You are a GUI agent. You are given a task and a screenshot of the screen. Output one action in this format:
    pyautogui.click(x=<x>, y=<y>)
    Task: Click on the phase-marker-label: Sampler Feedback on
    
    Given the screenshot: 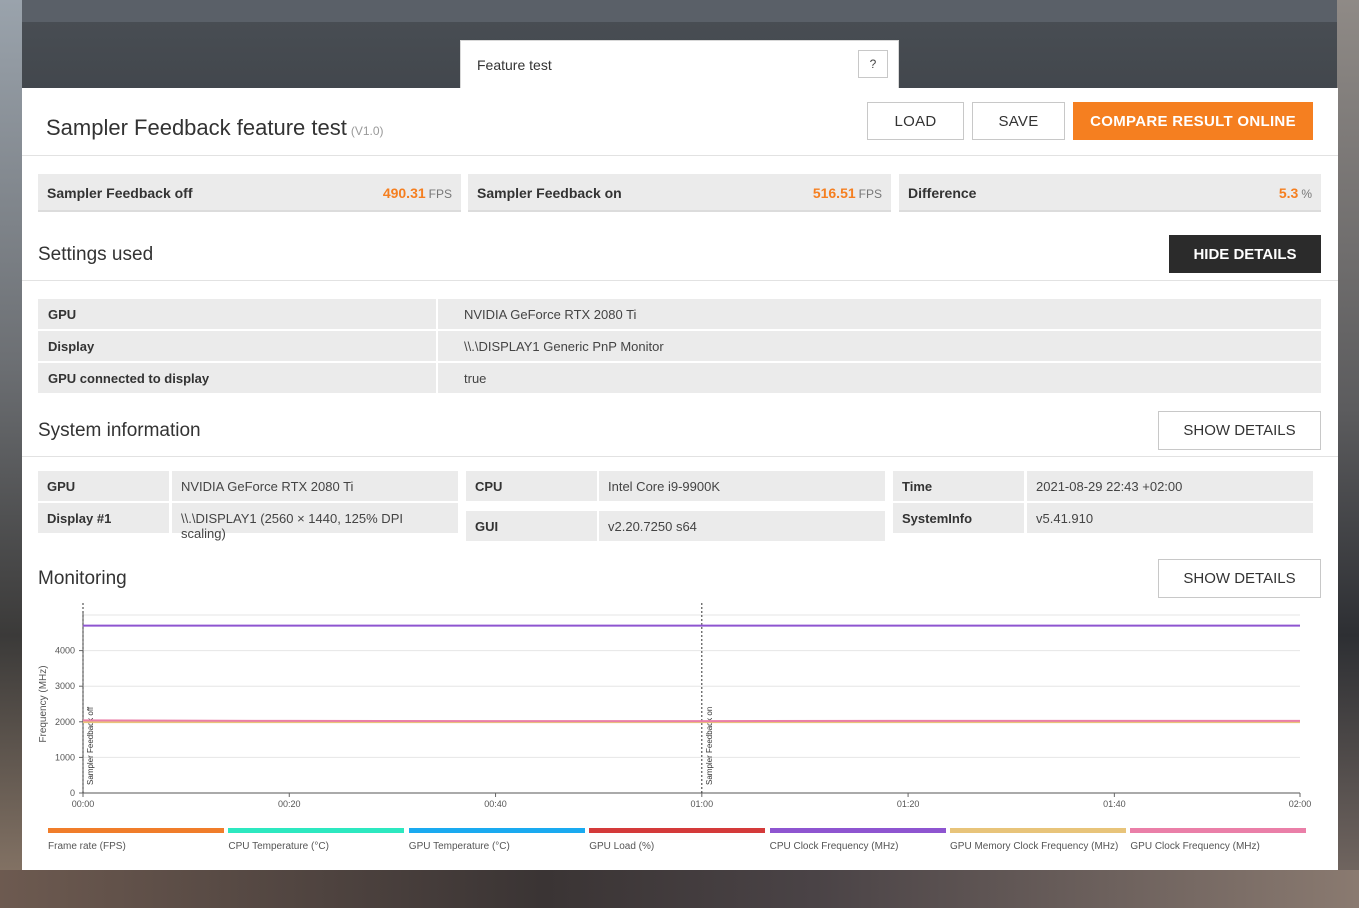 What is the action you would take?
    pyautogui.click(x=709, y=746)
    